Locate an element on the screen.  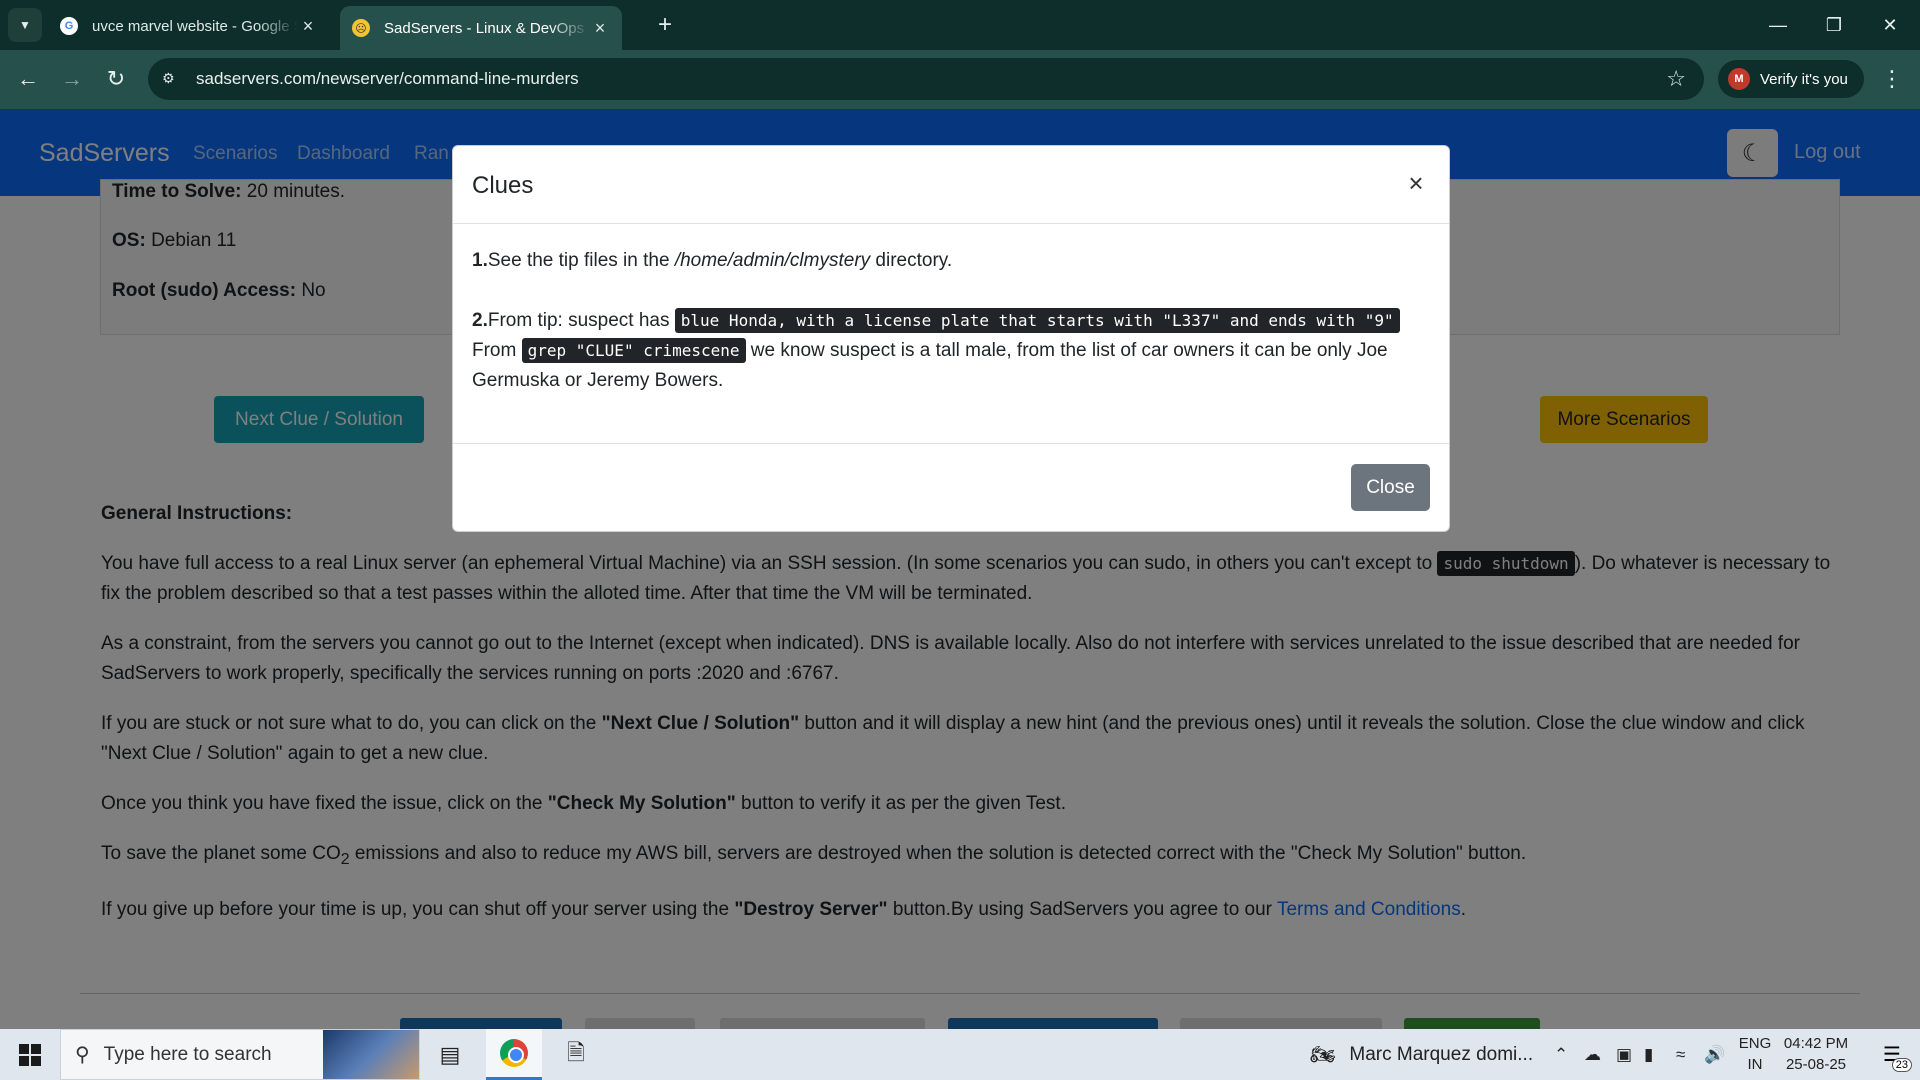
start-button is located at coordinates (30, 1054).